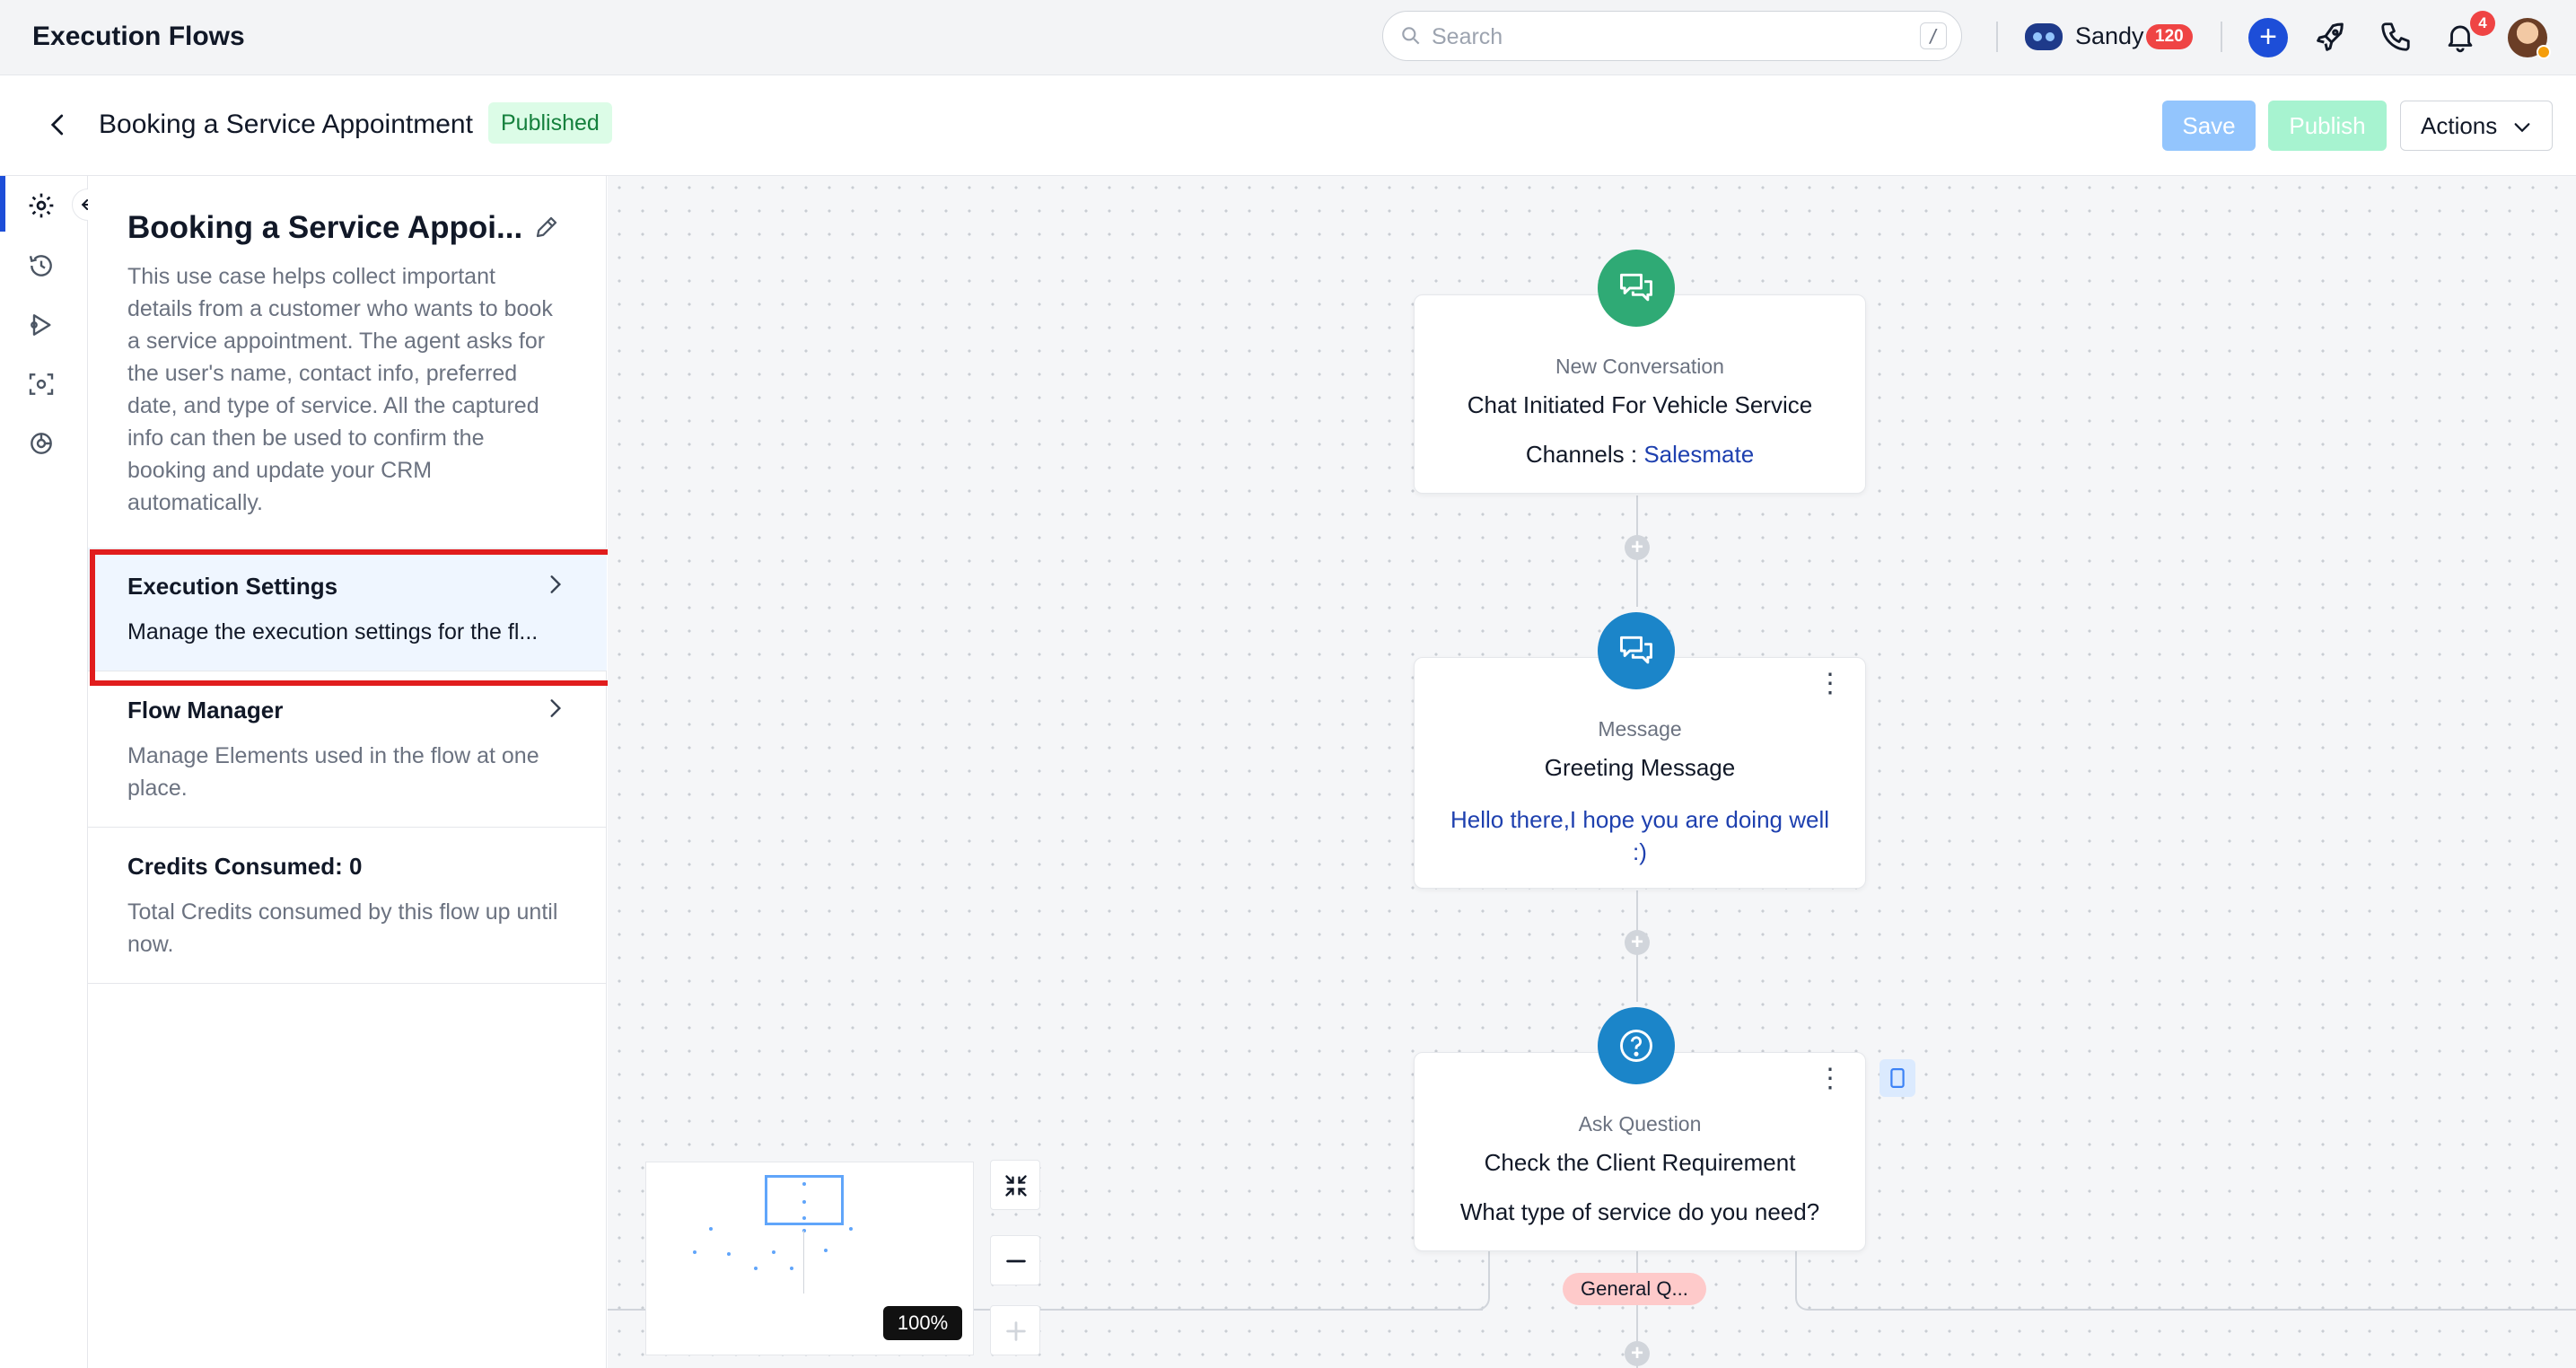 This screenshot has width=2576, height=1368. I want to click on minimap: 100%, so click(809, 1258).